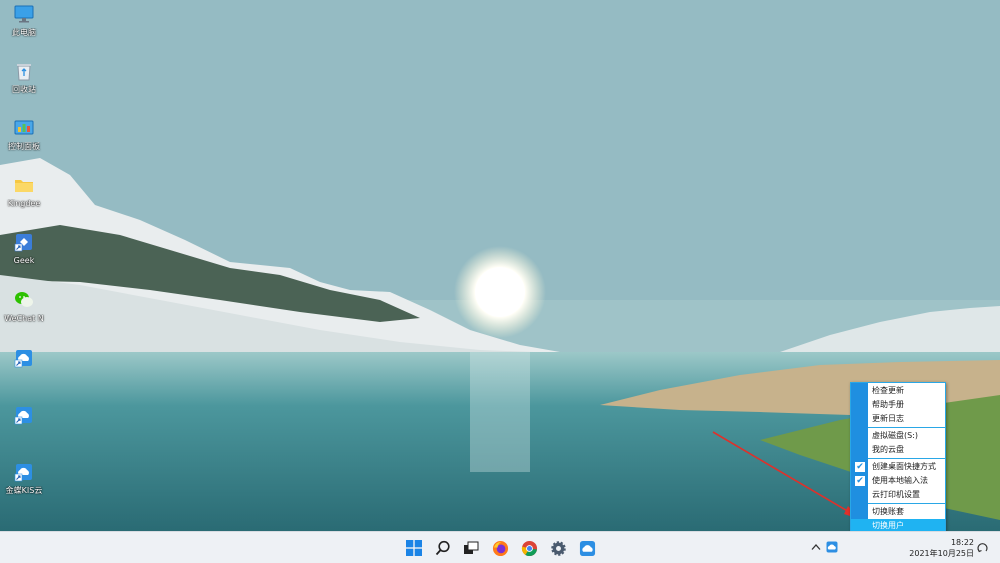  I want to click on settings-icon, so click(558, 548).